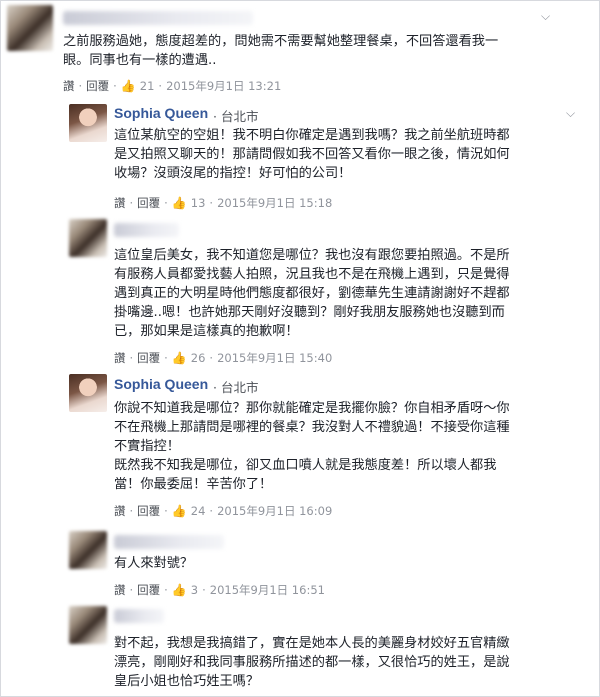 Image resolution: width=600 pixels, height=697 pixels. Describe the element at coordinates (194, 590) in the screenshot. I see `like-count: 3` at that location.